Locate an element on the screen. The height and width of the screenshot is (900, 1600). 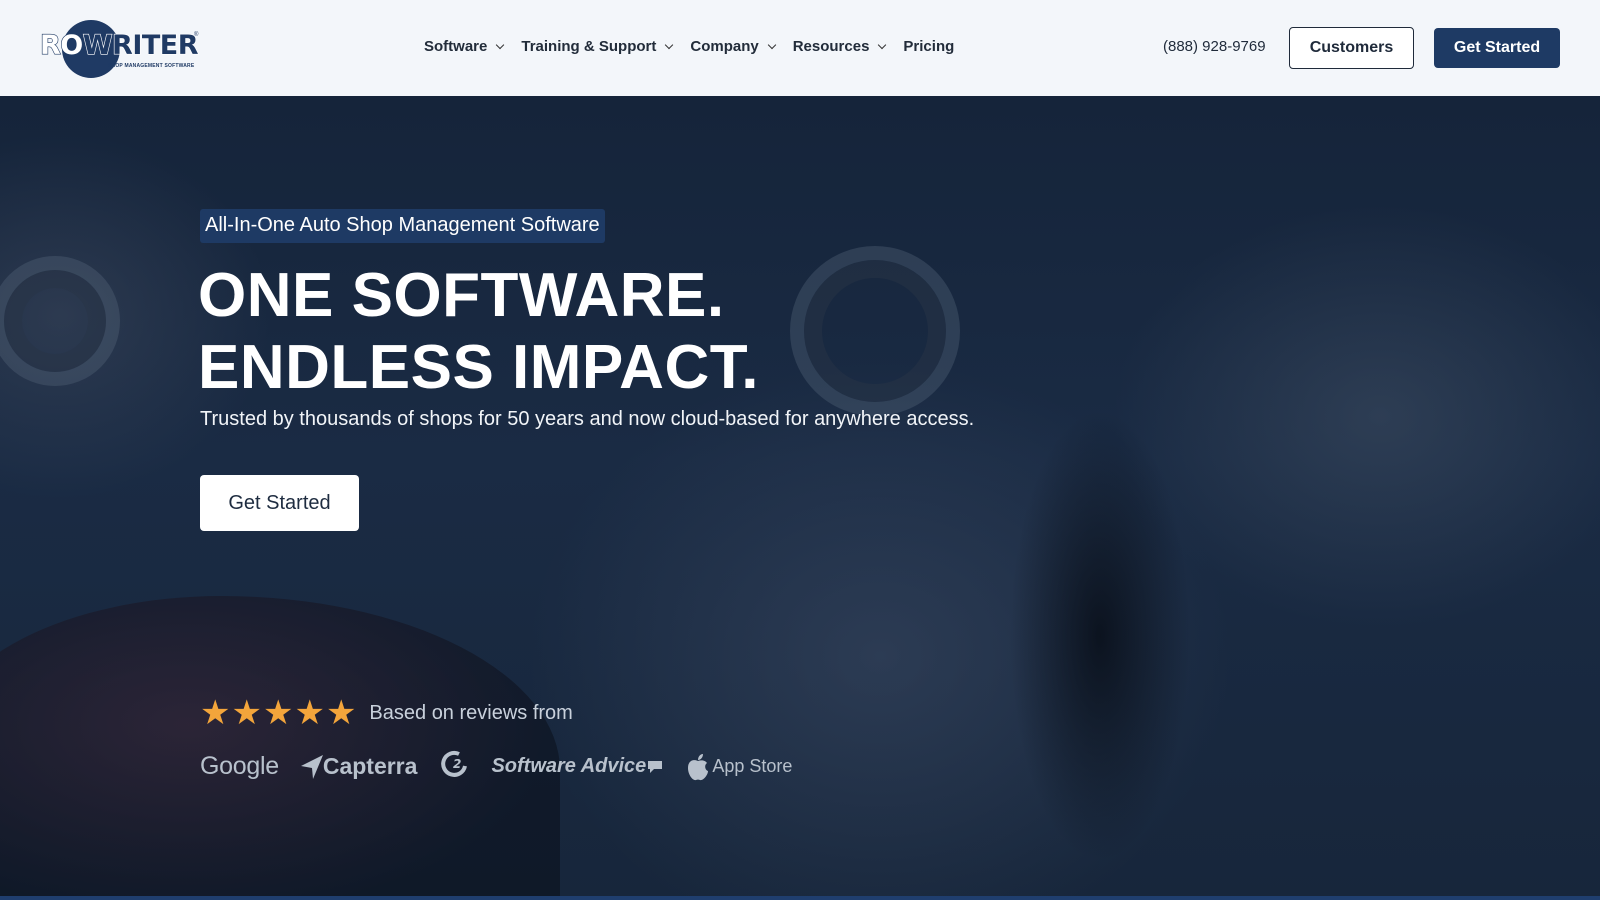
hero-eyebrow: All-In-One Auto Shop Management Software is located at coordinates (402, 226).